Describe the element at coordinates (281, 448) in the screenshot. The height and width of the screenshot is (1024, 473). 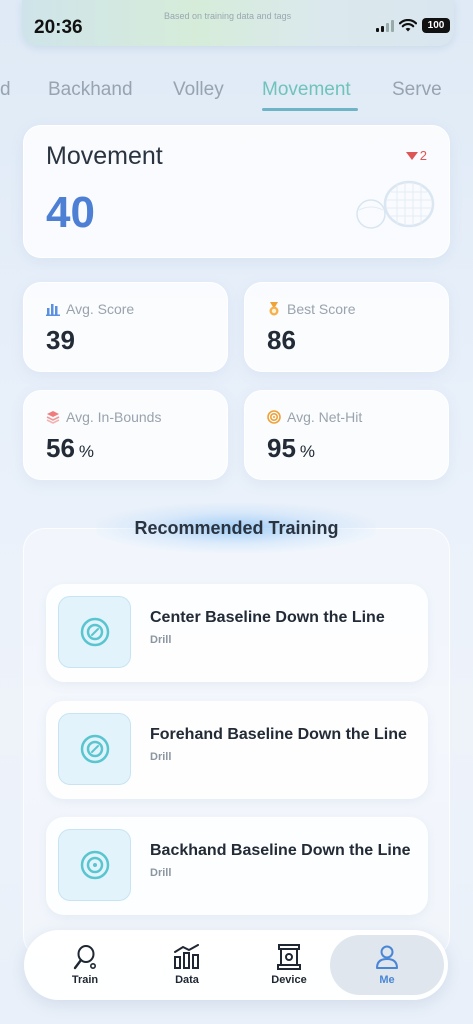
I see `stat-value: 95` at that location.